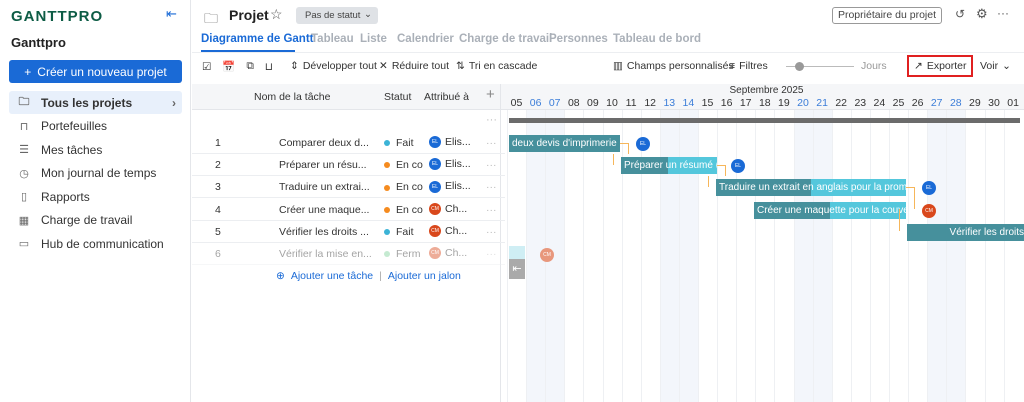 The image size is (1024, 402). I want to click on plus-icon: +, so click(28, 71).